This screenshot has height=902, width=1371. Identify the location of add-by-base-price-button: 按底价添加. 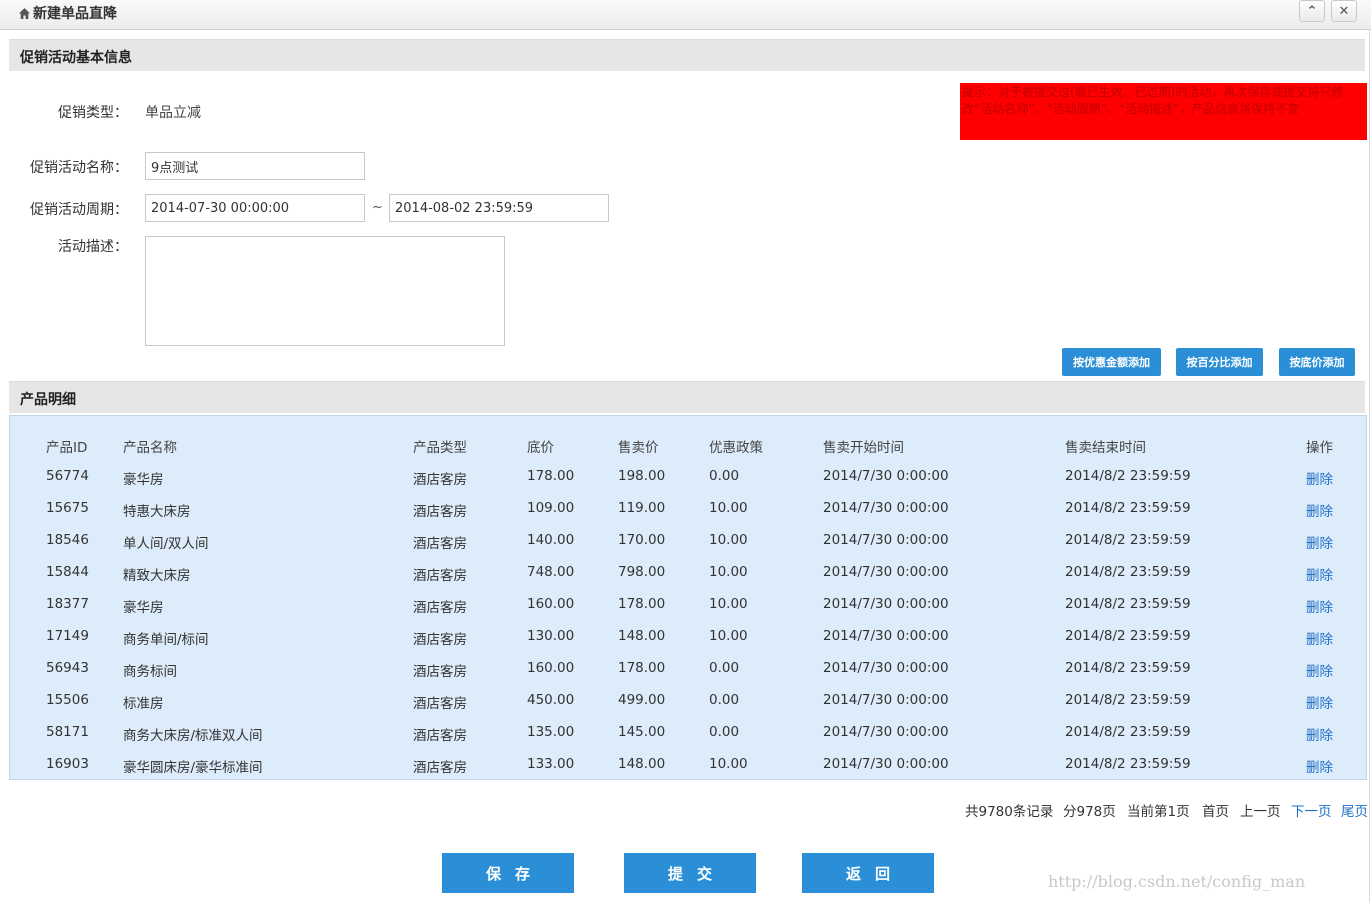
(1317, 362).